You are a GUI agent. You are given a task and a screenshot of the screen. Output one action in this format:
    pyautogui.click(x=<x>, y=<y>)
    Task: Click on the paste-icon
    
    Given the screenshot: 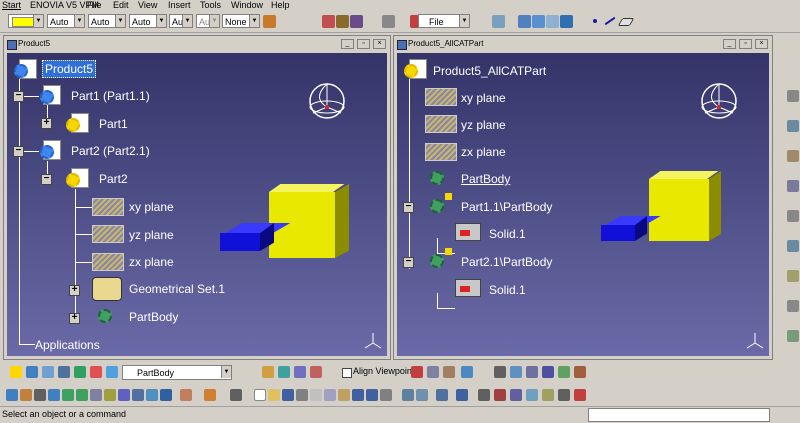 What is the action you would take?
    pyautogui.click(x=344, y=395)
    